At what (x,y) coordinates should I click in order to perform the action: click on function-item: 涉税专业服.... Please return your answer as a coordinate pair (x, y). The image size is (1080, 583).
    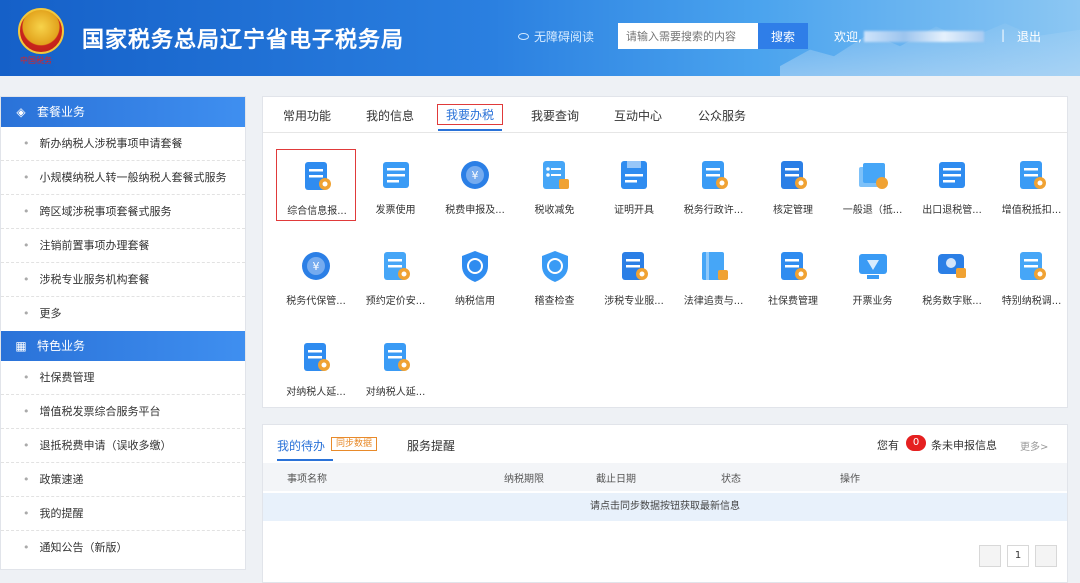
    Looking at the image, I should click on (634, 276).